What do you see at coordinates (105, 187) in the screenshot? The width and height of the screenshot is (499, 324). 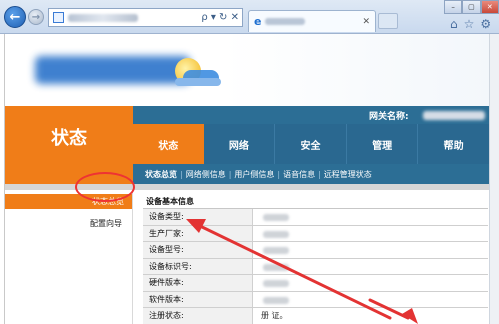 I see `annotation-circle` at bounding box center [105, 187].